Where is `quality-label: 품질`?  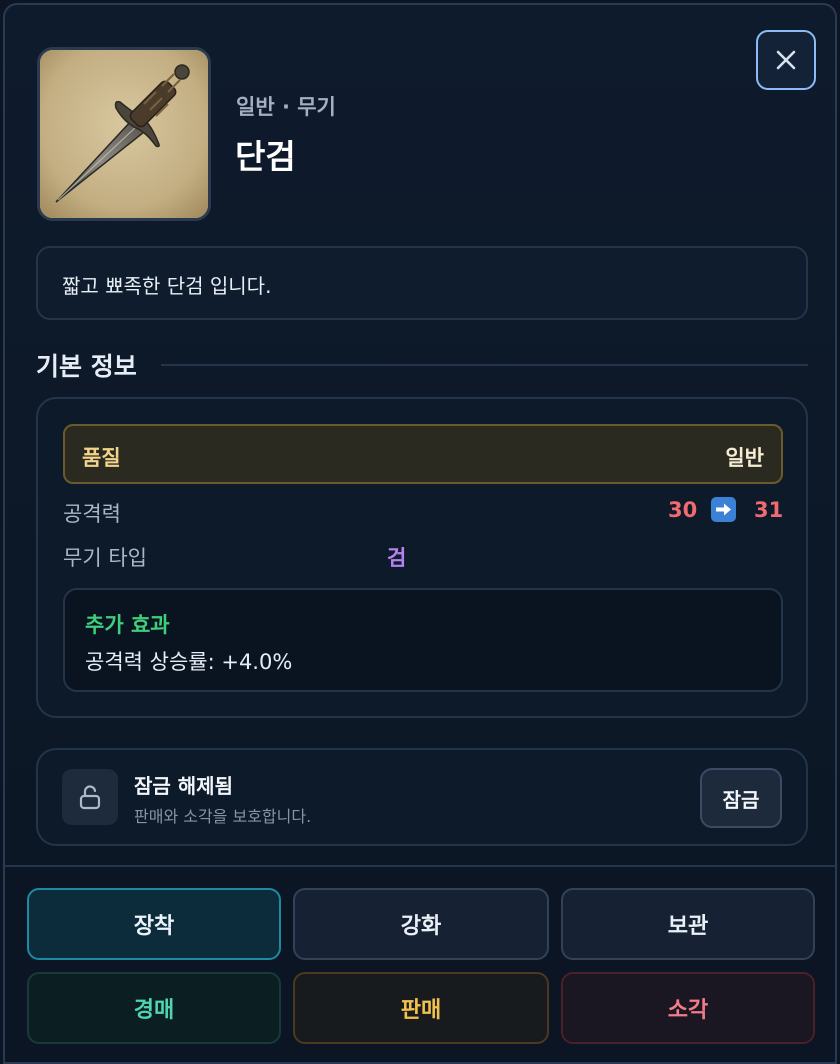
quality-label: 품질 is located at coordinates (101, 458).